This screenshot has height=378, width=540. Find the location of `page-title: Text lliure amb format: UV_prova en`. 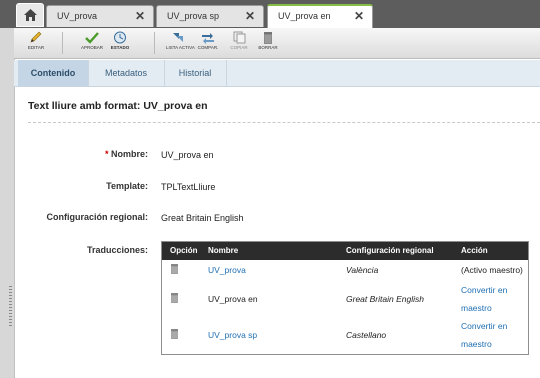

page-title: Text lliure amb format: UV_prova en is located at coordinates (118, 106).